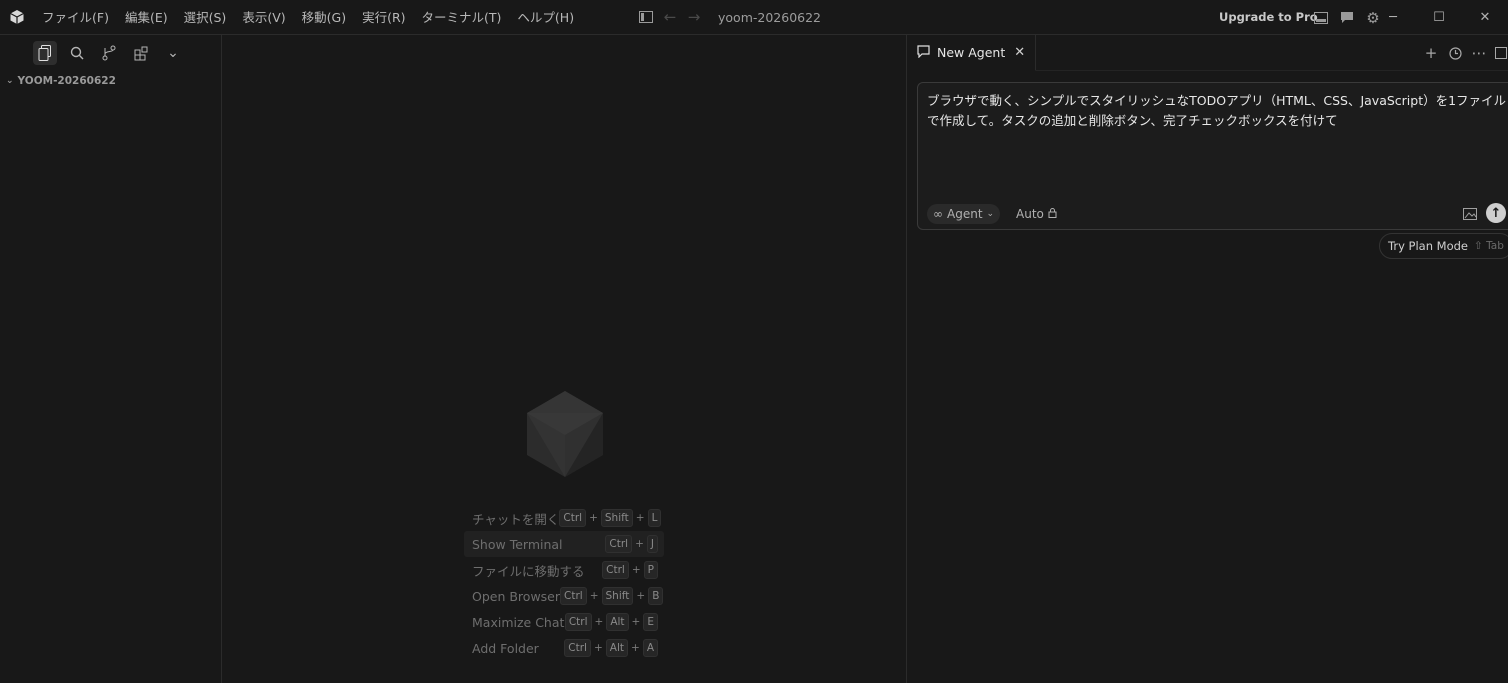  Describe the element at coordinates (518, 622) in the screenshot. I see `shortcut-label: Maximize Chat` at that location.